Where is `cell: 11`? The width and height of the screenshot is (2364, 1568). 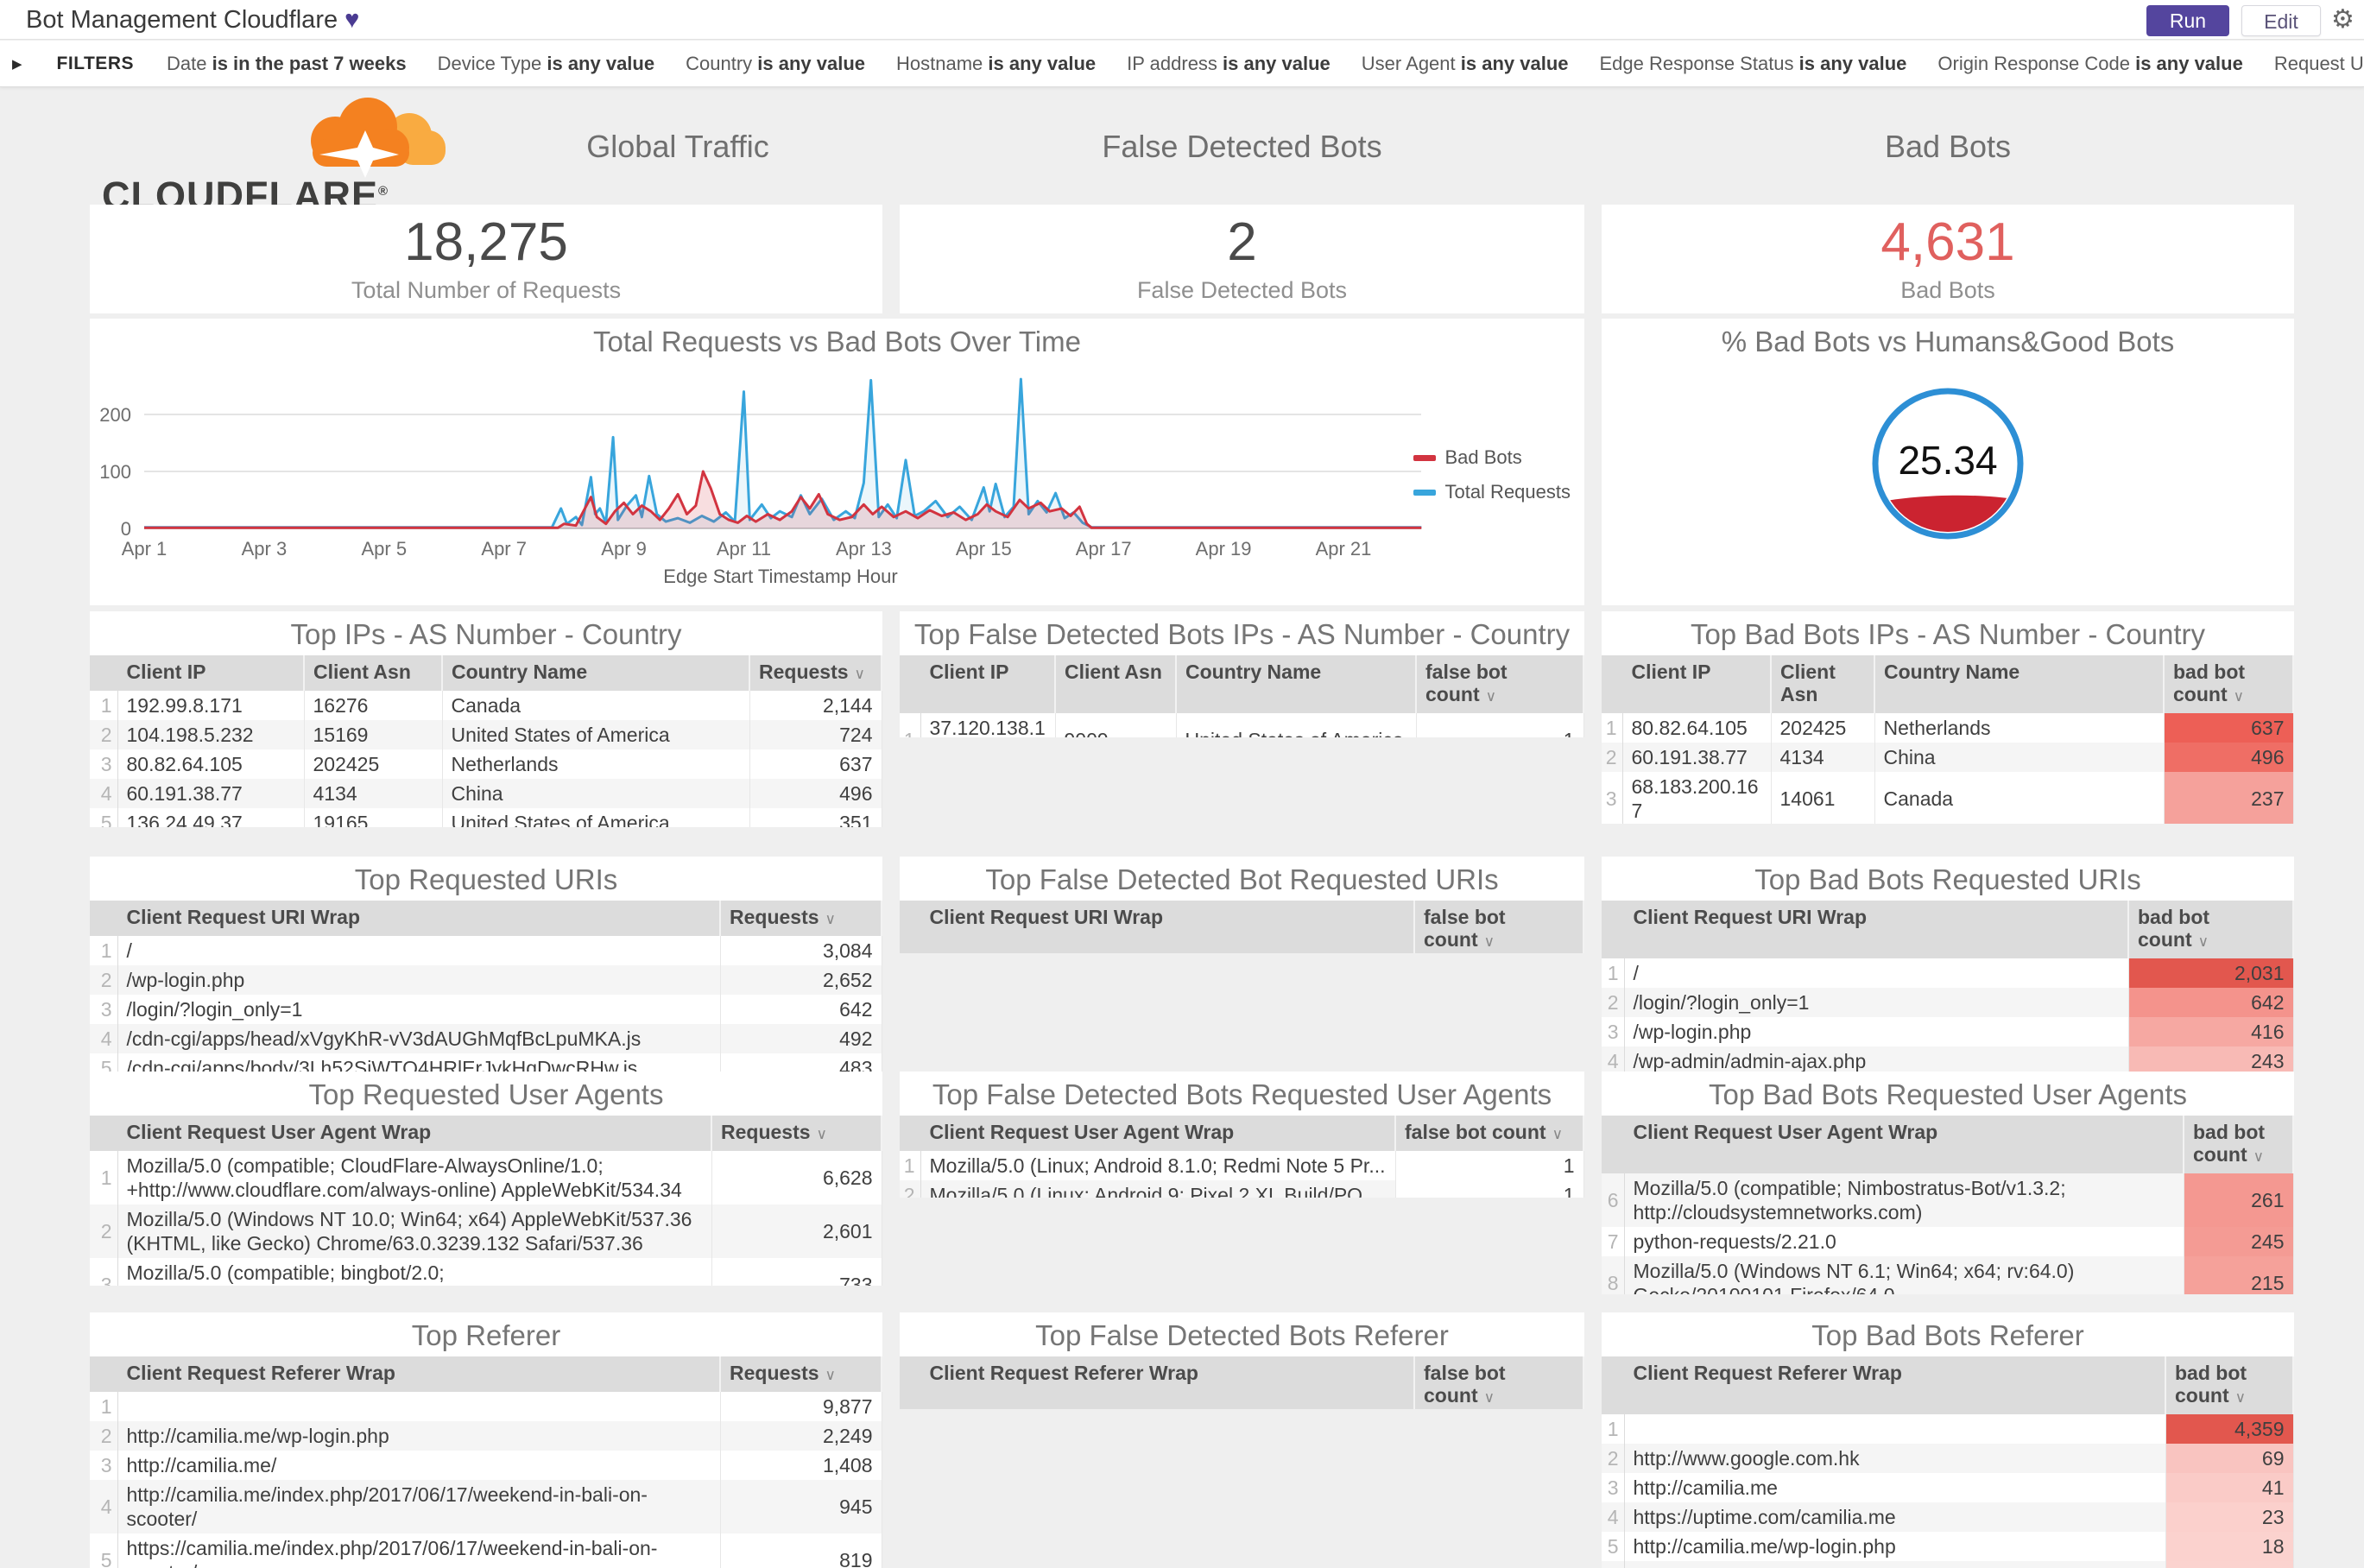
cell: 11 is located at coordinates (2229, 1565).